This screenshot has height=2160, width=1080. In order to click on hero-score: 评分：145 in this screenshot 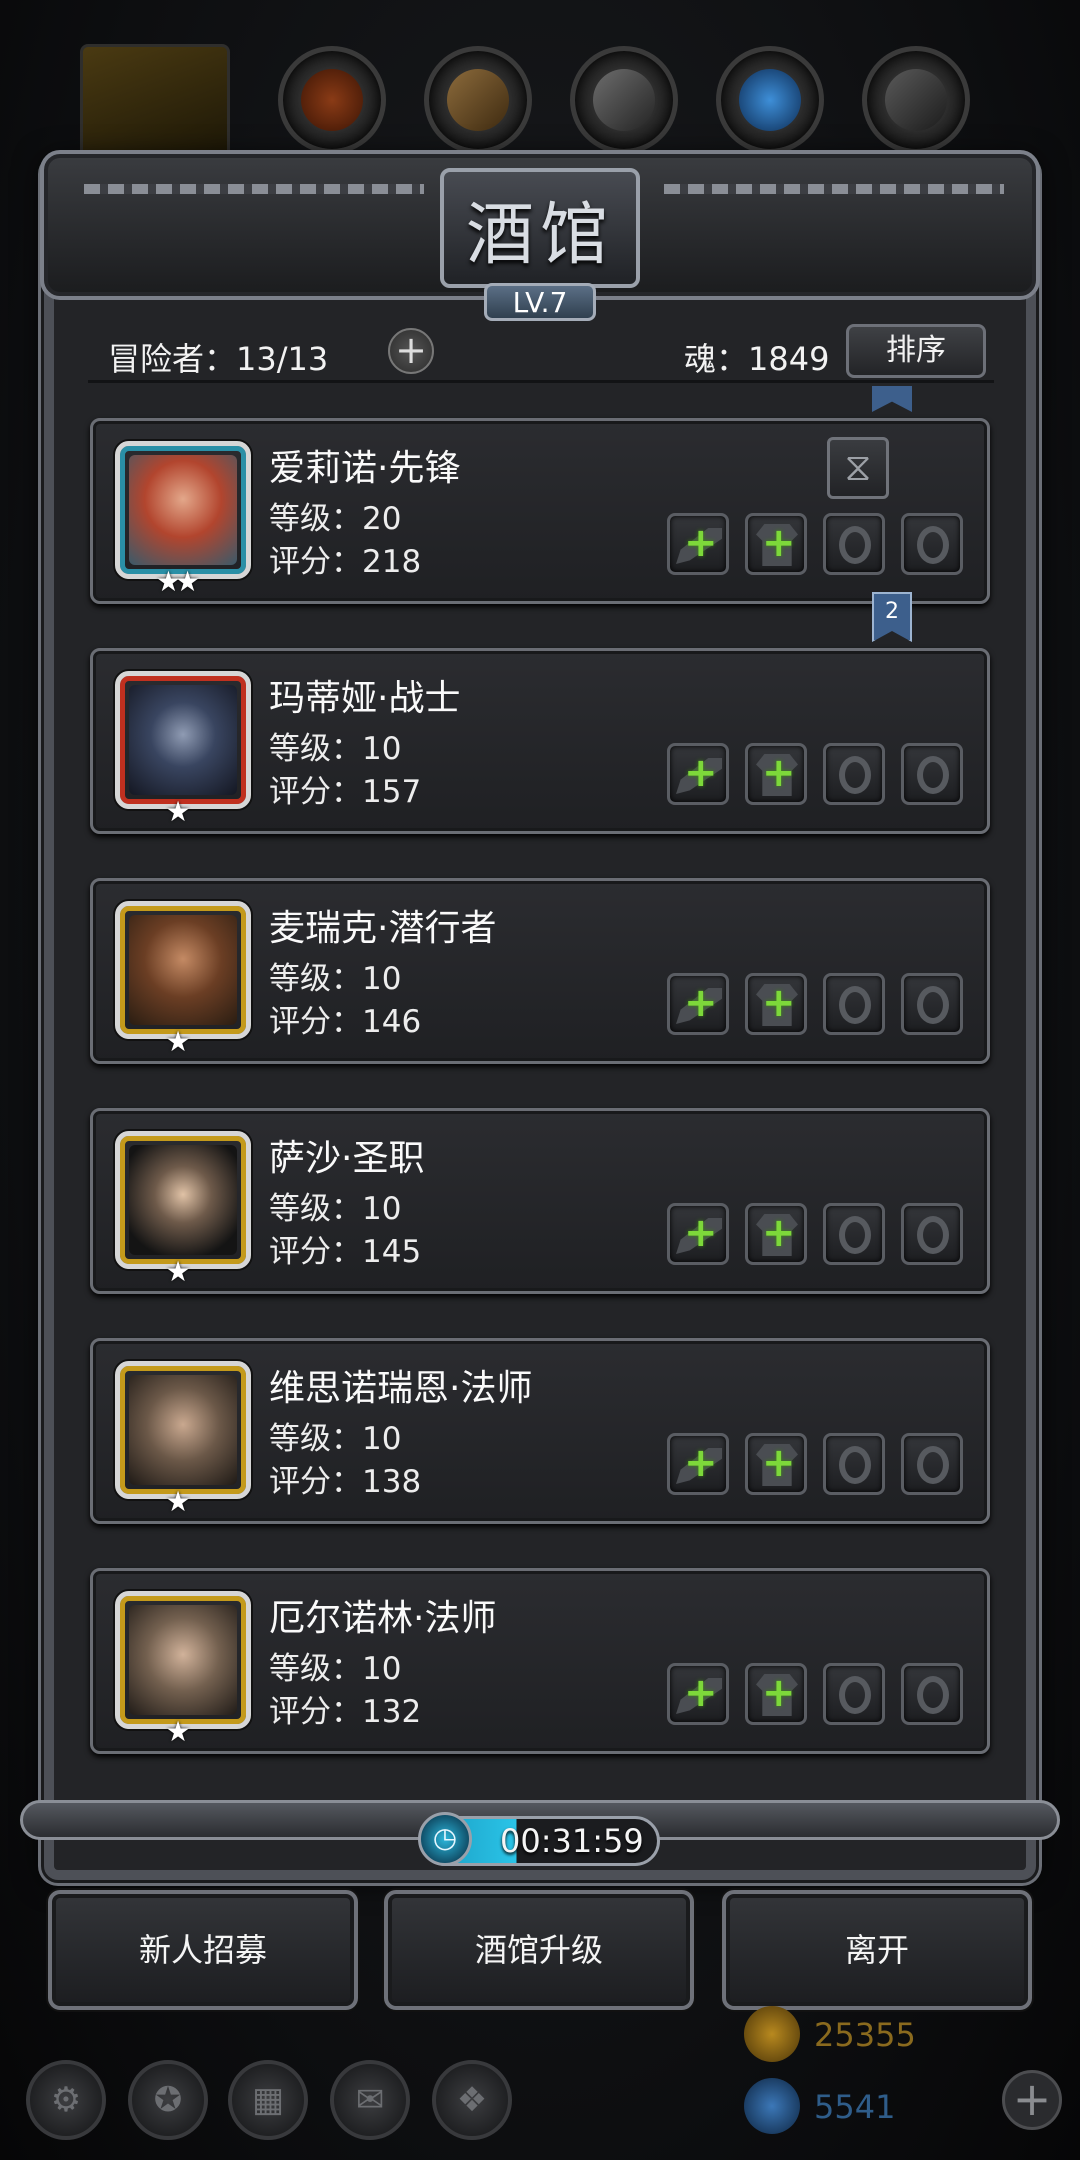, I will do `click(345, 1252)`.